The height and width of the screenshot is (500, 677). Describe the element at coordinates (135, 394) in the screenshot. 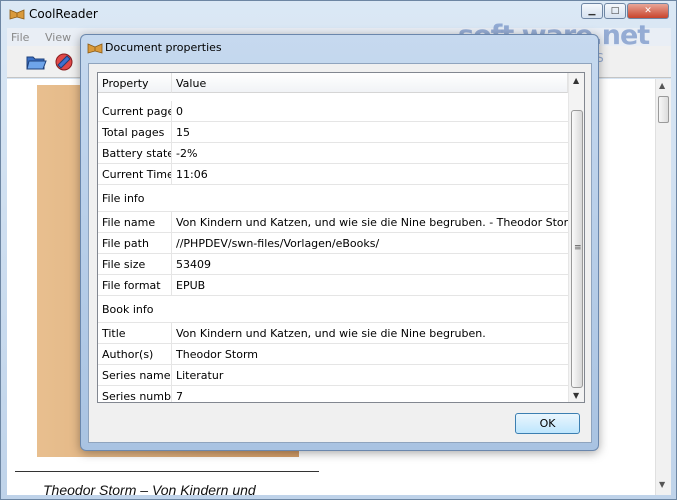

I see `property-cell: Series number` at that location.